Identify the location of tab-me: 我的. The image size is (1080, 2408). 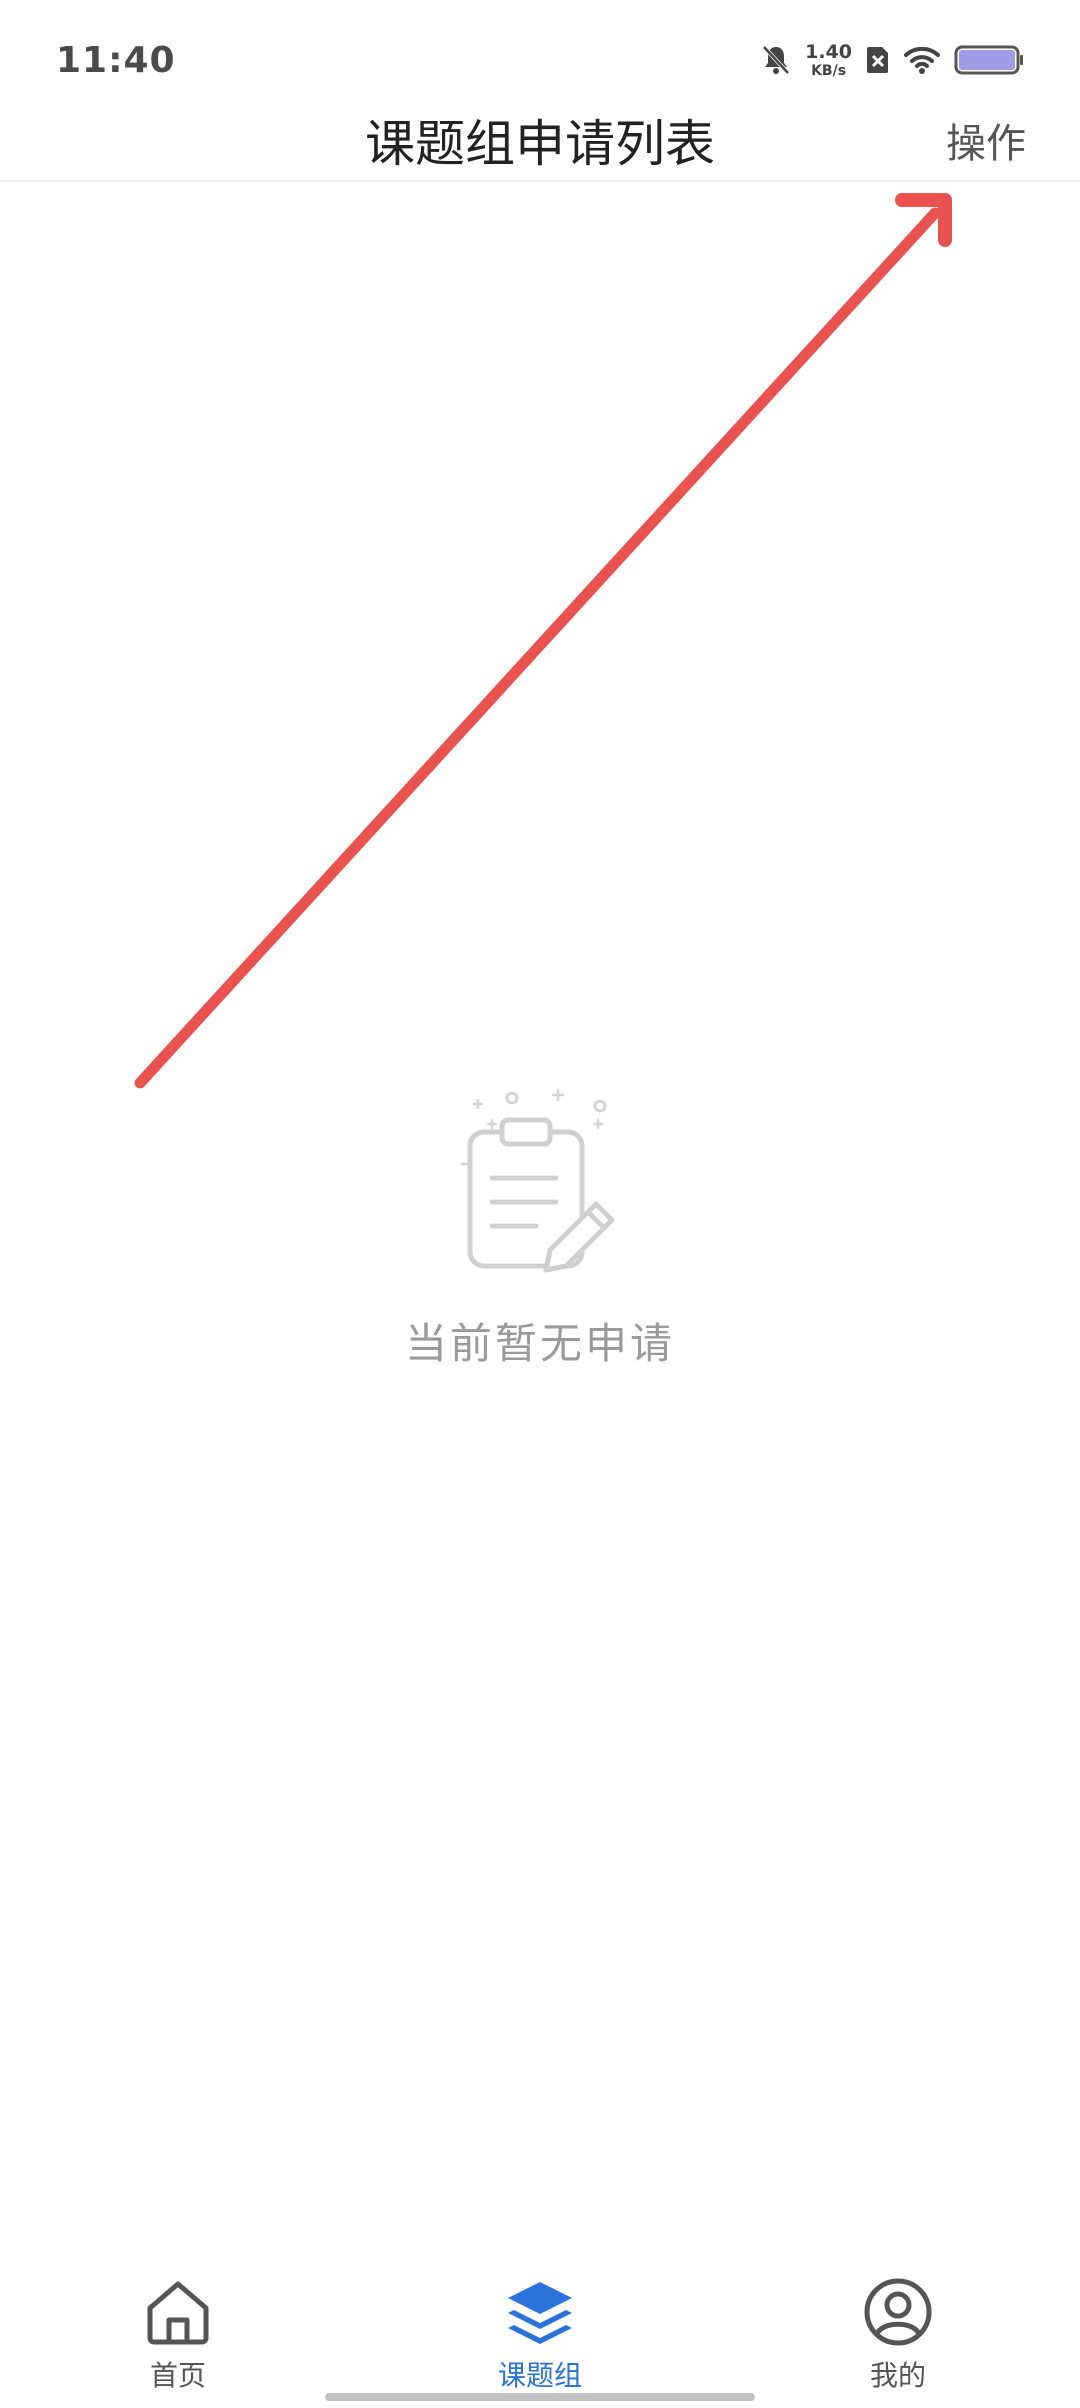
(898, 2335).